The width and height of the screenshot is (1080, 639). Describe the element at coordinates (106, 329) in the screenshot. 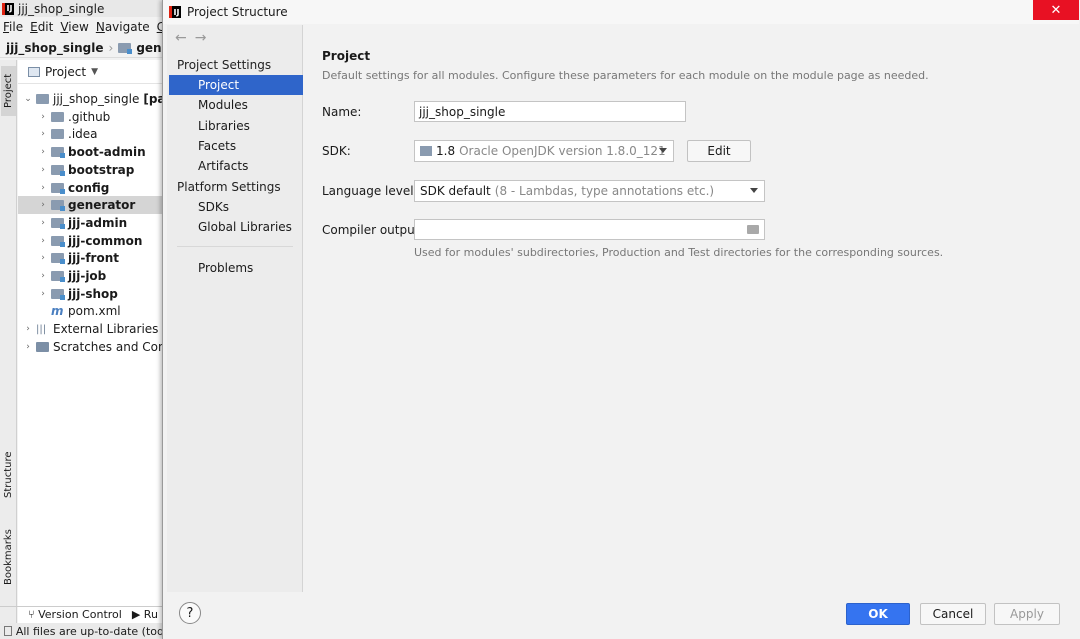

I see `tree-item-label: External Libraries` at that location.